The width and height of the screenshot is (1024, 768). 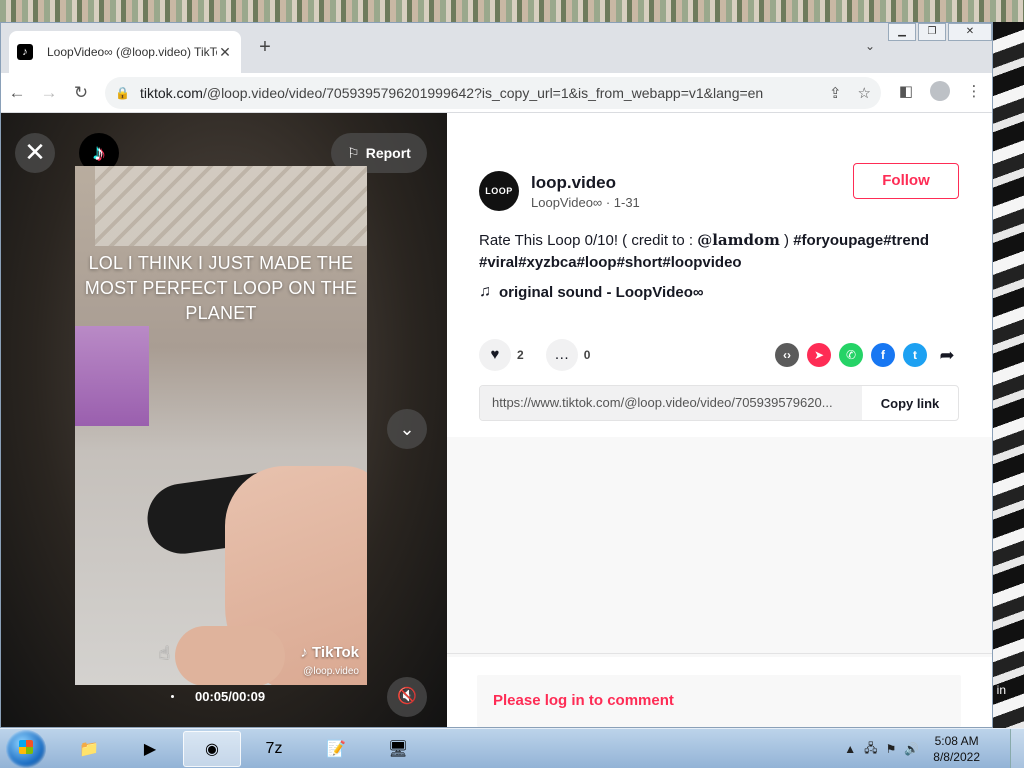 I want to click on divider, so click(x=719, y=653).